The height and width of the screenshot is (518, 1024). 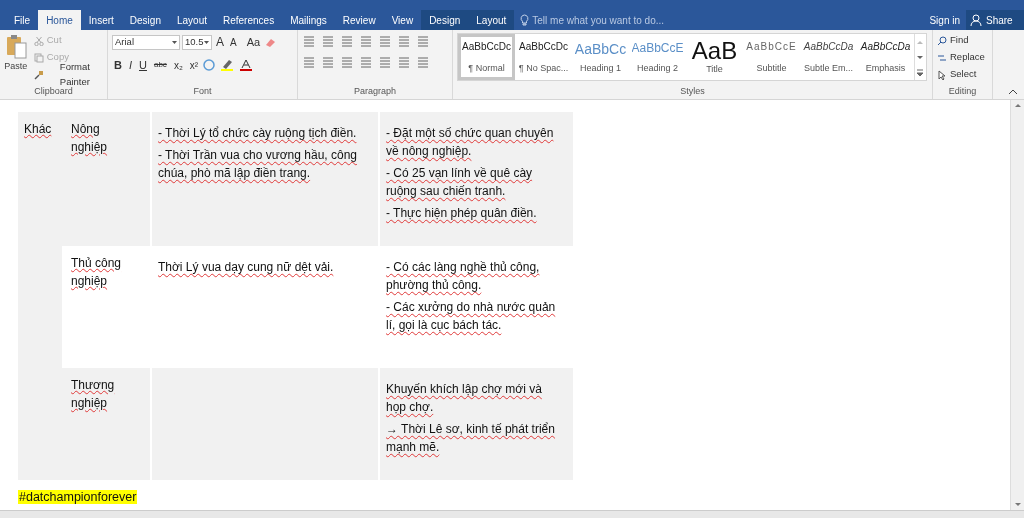 What do you see at coordinates (714, 51) in the screenshot?
I see `style-preview: AaB` at bounding box center [714, 51].